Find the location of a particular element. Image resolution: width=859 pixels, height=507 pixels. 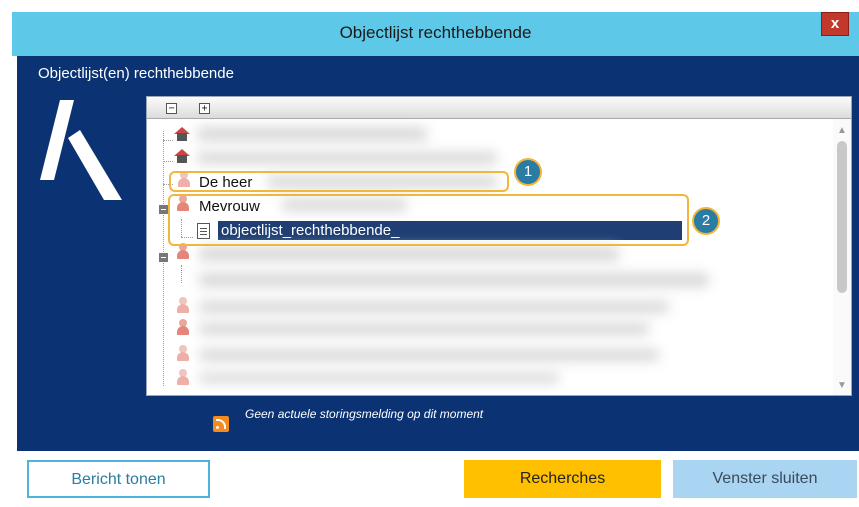

scroll-thumb is located at coordinates (842, 217).